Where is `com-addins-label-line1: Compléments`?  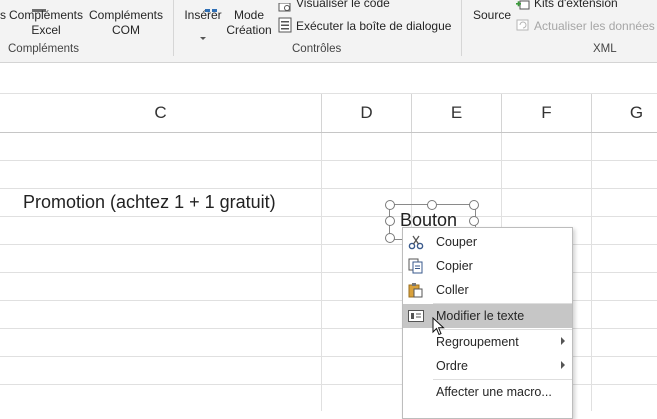
com-addins-label-line1: Compléments is located at coordinates (126, 15).